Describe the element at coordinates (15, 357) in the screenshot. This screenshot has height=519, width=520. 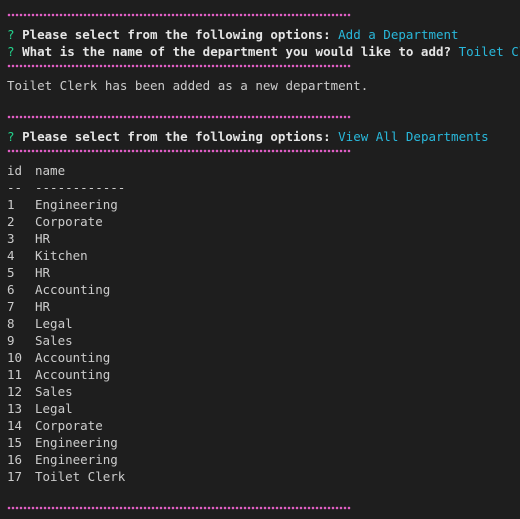
I see `department-id: 10` at that location.